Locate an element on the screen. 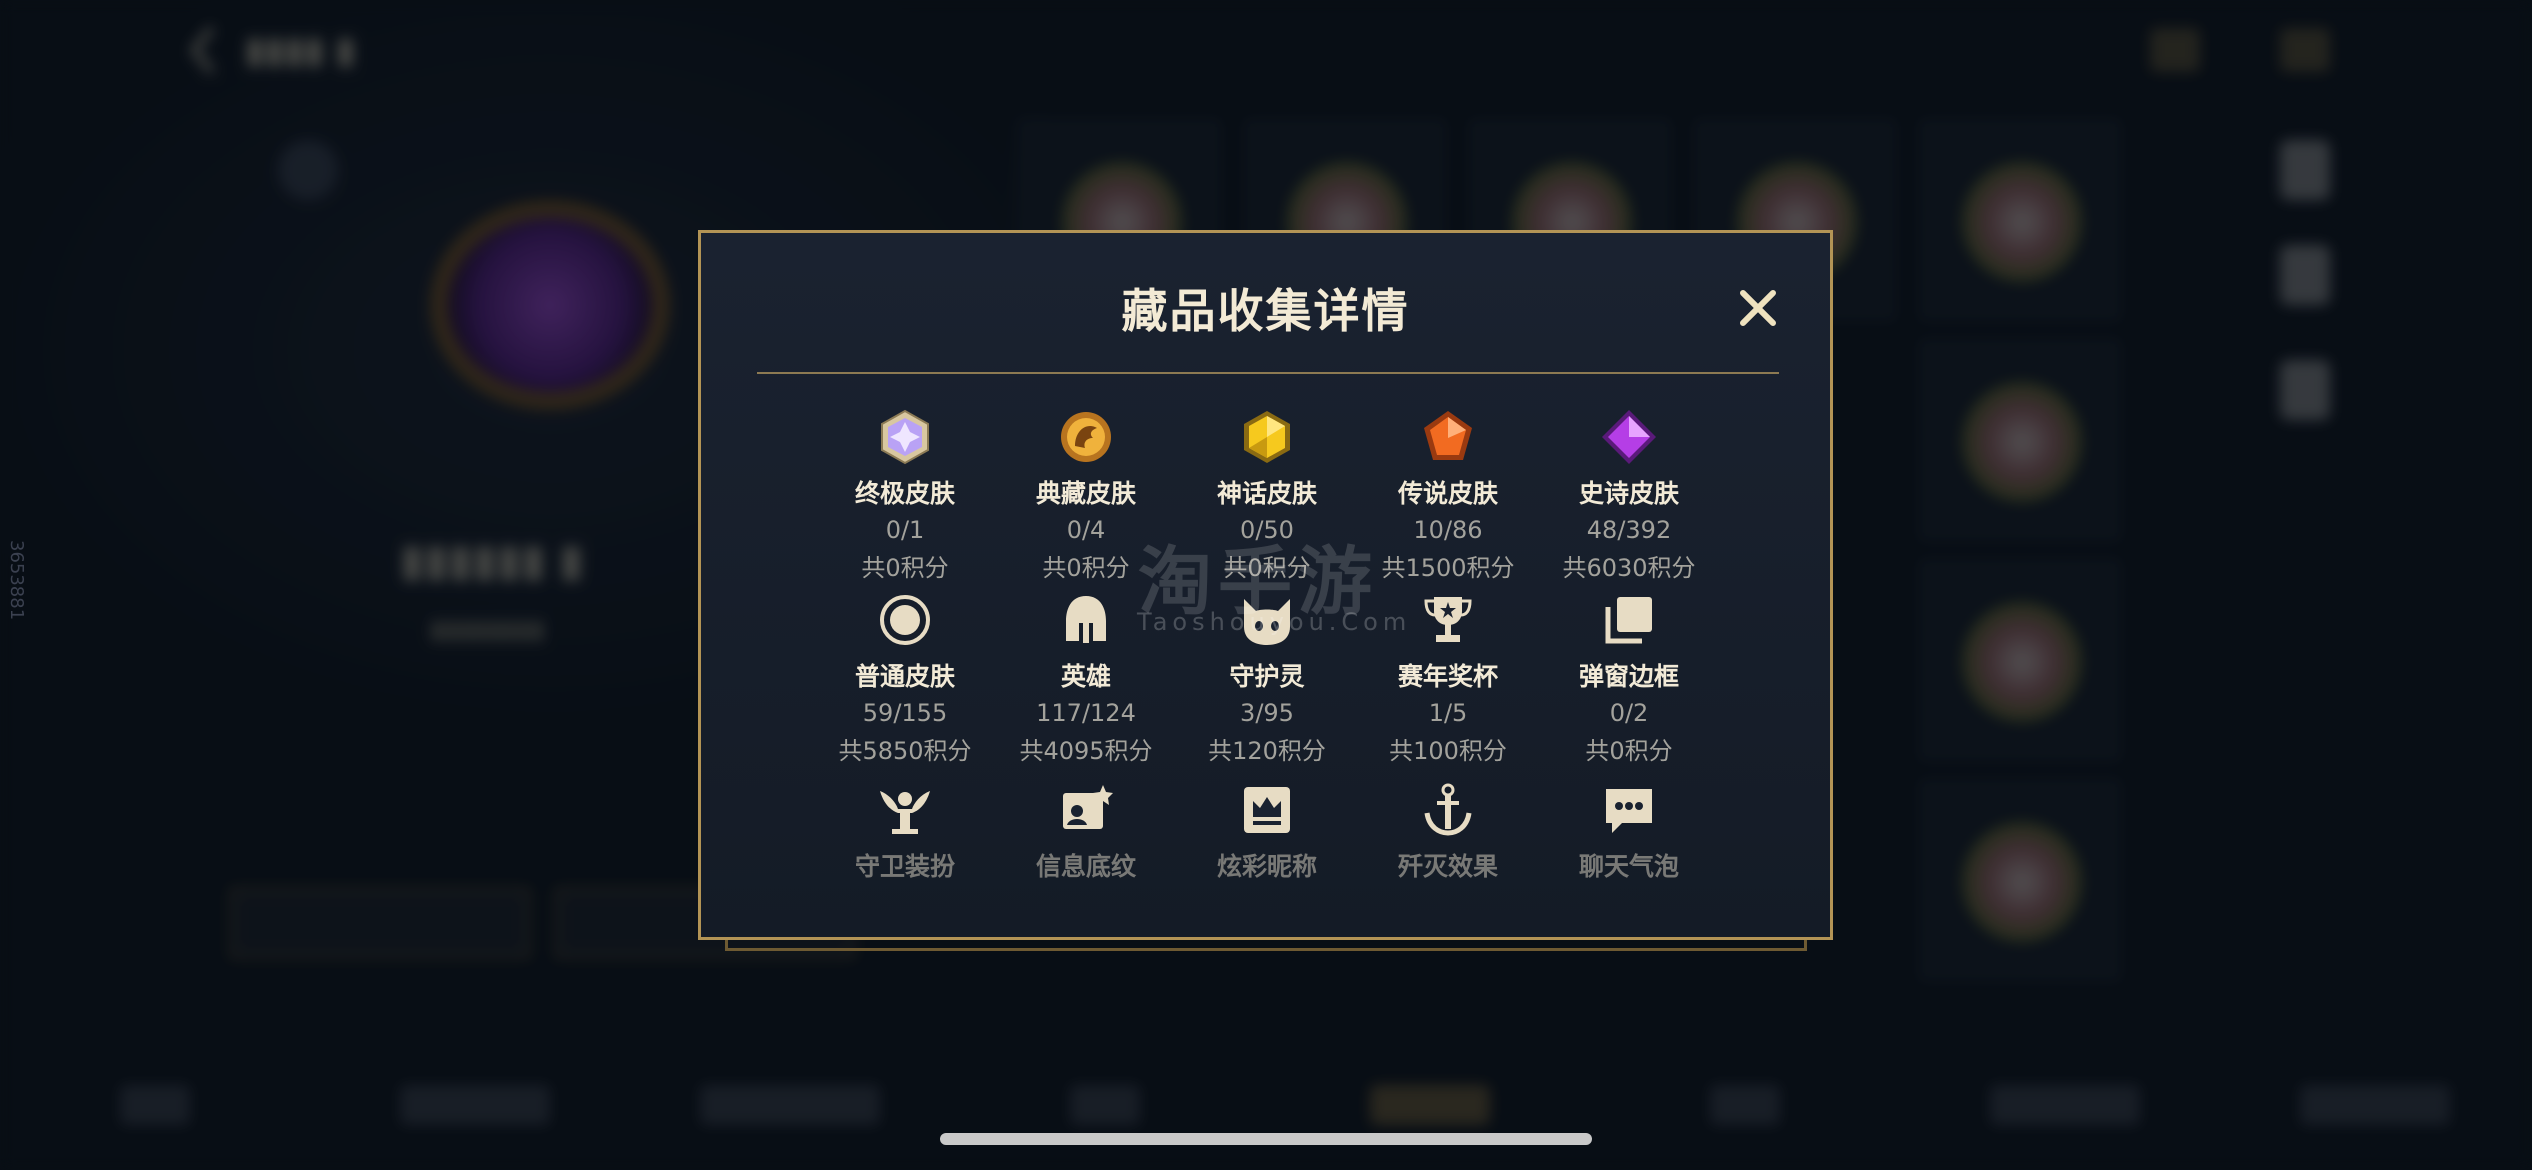  item-name: 弹窗边框 is located at coordinates (1628, 676).